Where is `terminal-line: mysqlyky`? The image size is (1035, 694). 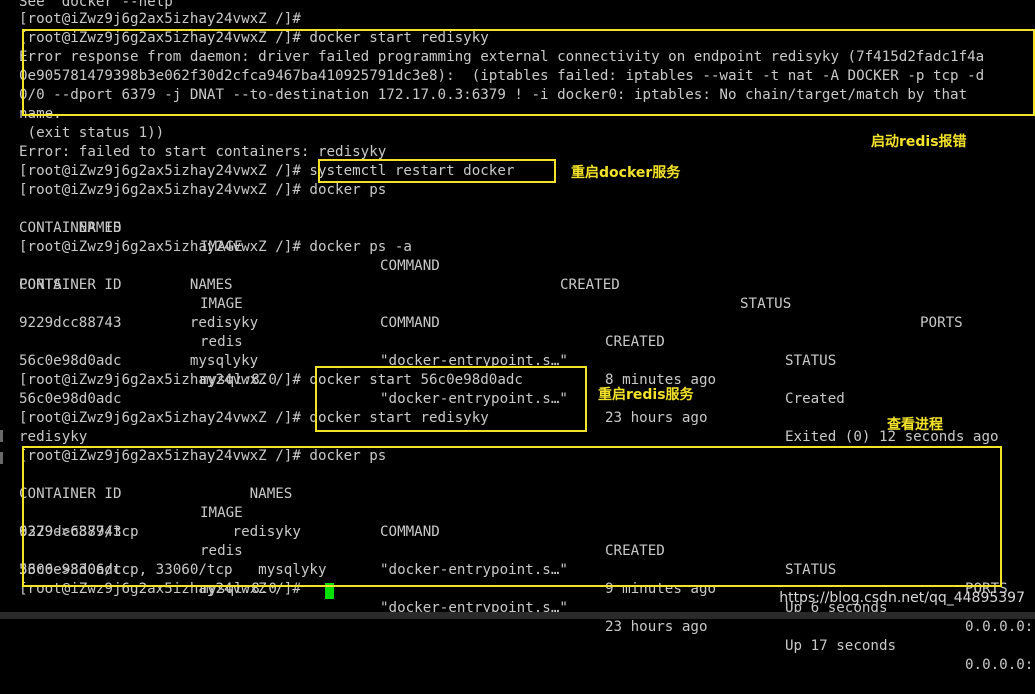
terminal-line: mysqlyky is located at coordinates (139, 361).